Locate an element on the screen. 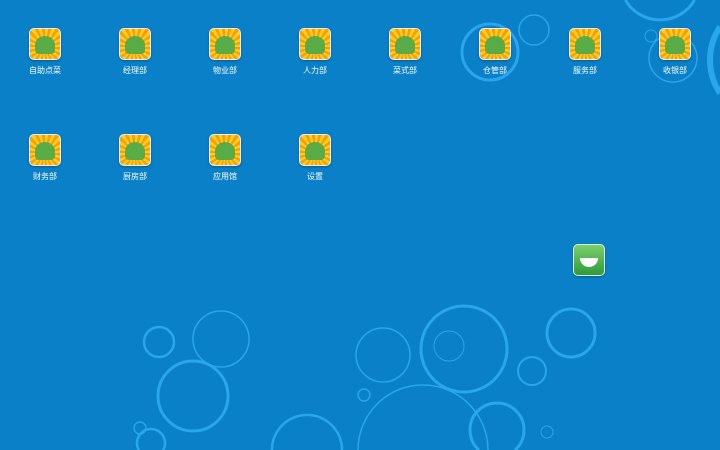  desktop-app-settings: 设置 is located at coordinates (315, 158).